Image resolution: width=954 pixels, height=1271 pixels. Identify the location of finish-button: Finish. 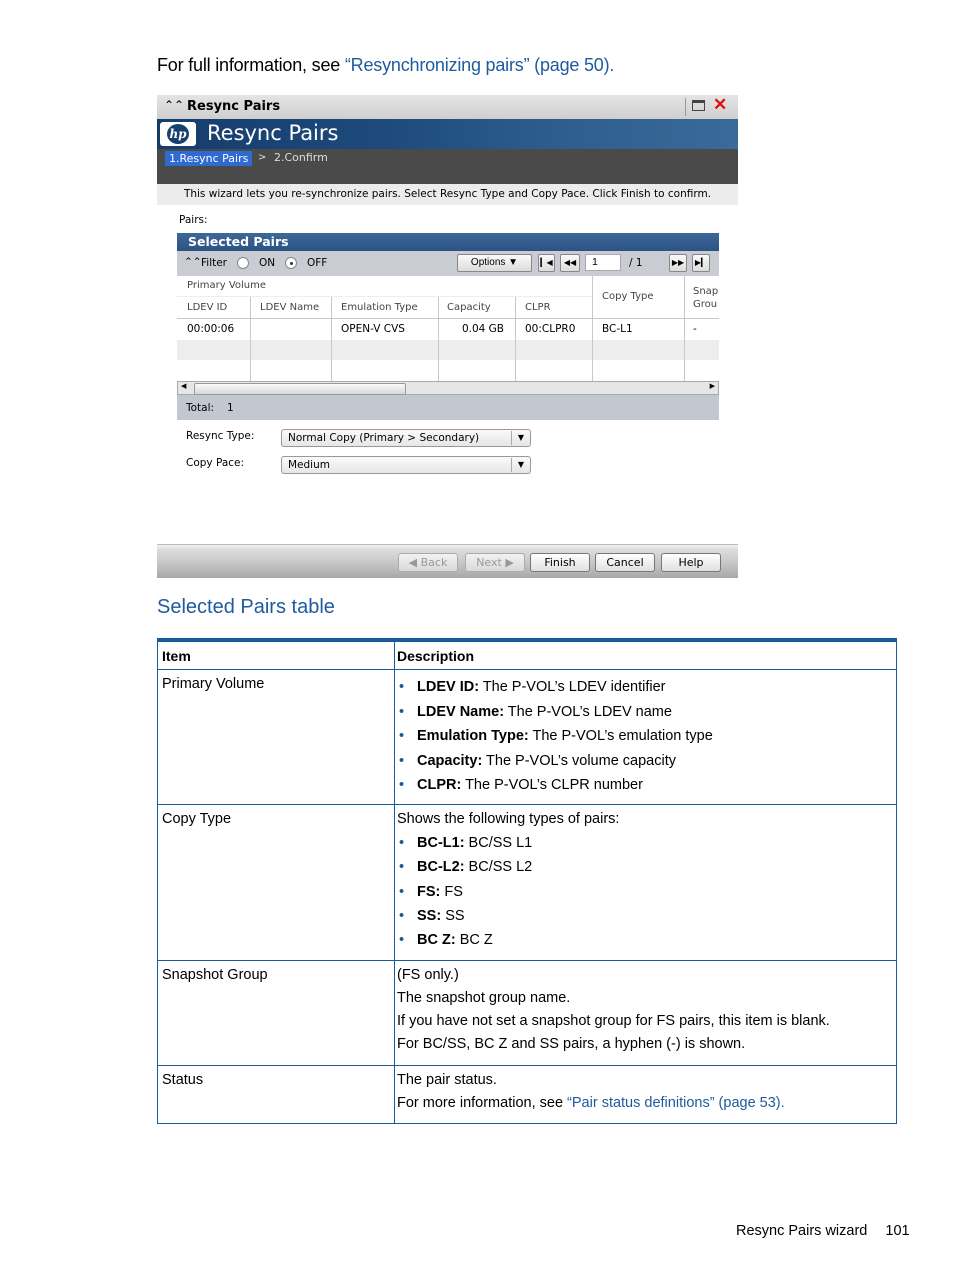
(560, 562).